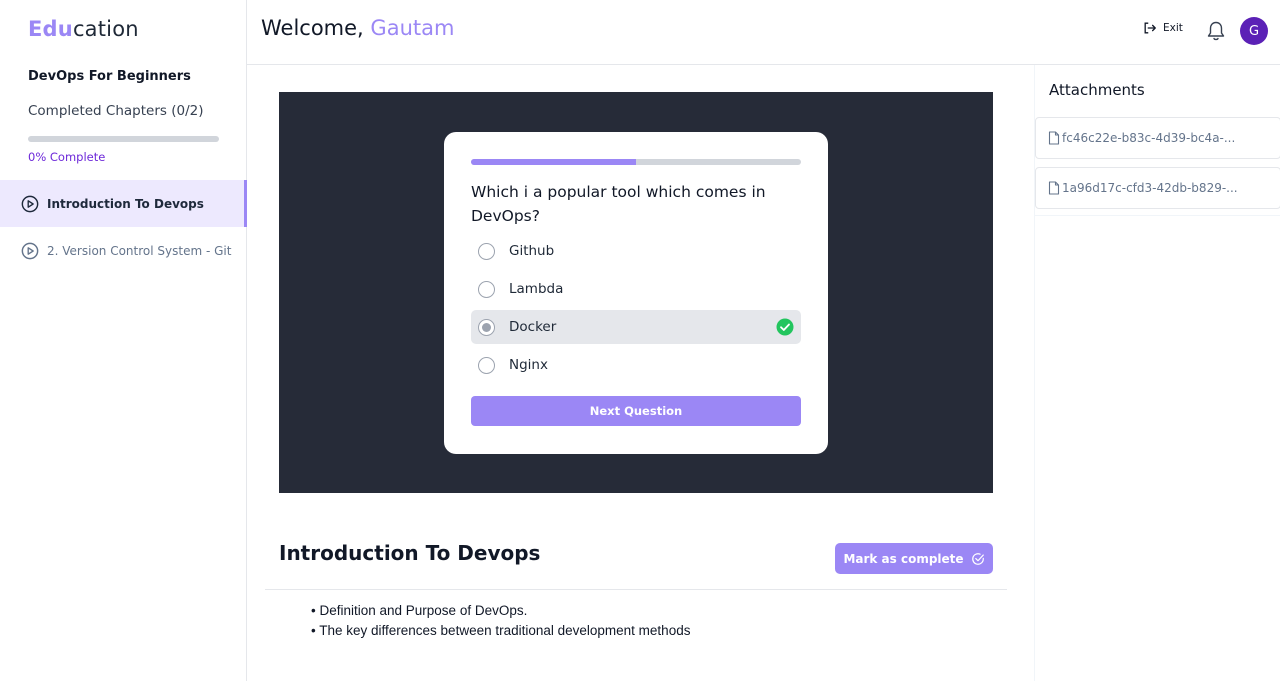 Image resolution: width=1280 pixels, height=681 pixels. What do you see at coordinates (67, 157) in the screenshot?
I see `course-progress-label: 0% Complete` at bounding box center [67, 157].